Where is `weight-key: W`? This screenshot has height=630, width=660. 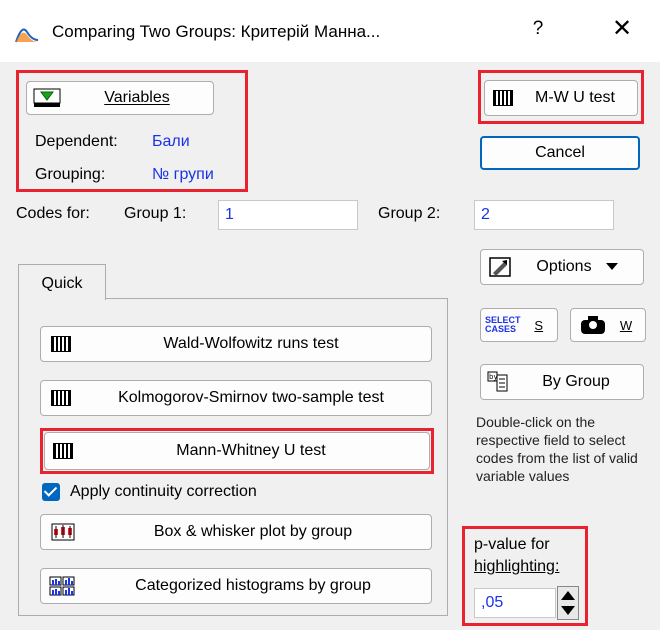
weight-key: W is located at coordinates (626, 325).